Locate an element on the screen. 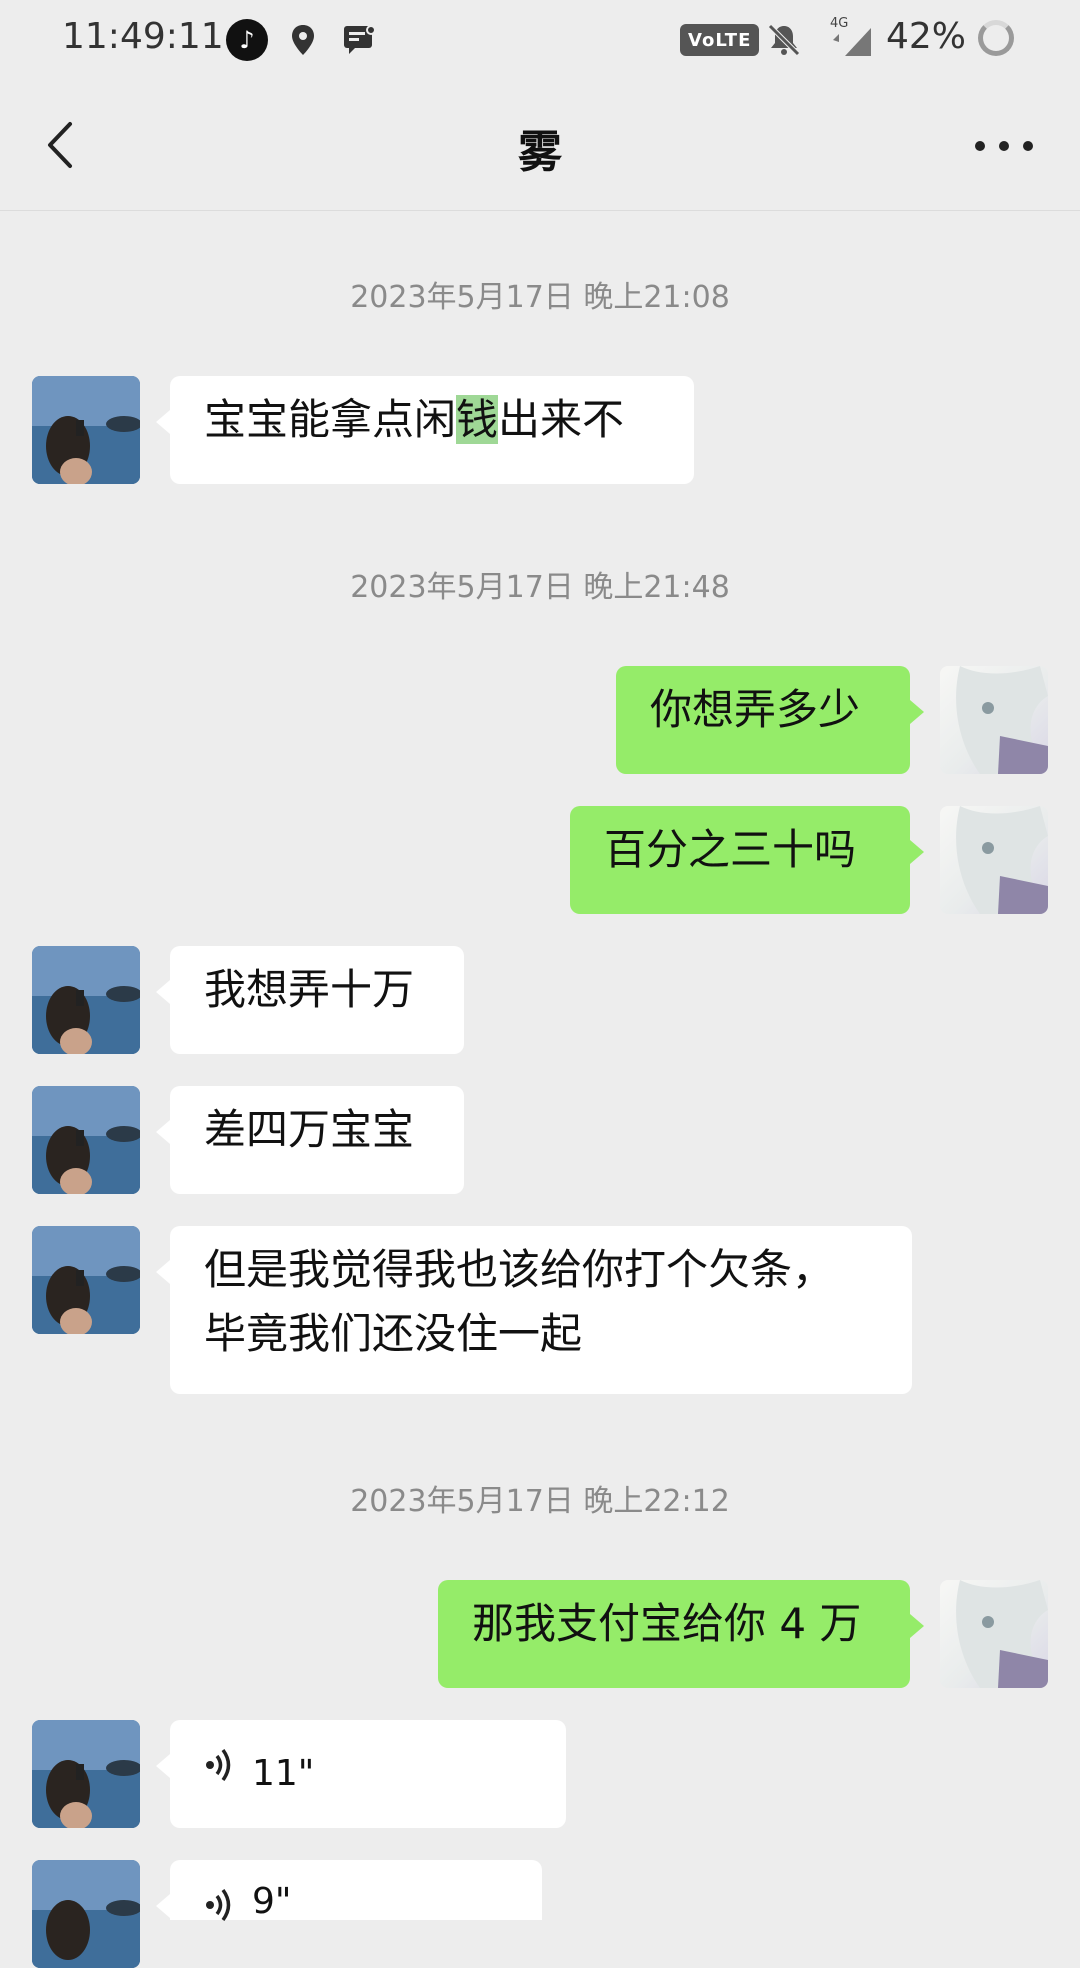  message-text: 宝宝能拿点闲 is located at coordinates (330, 419).